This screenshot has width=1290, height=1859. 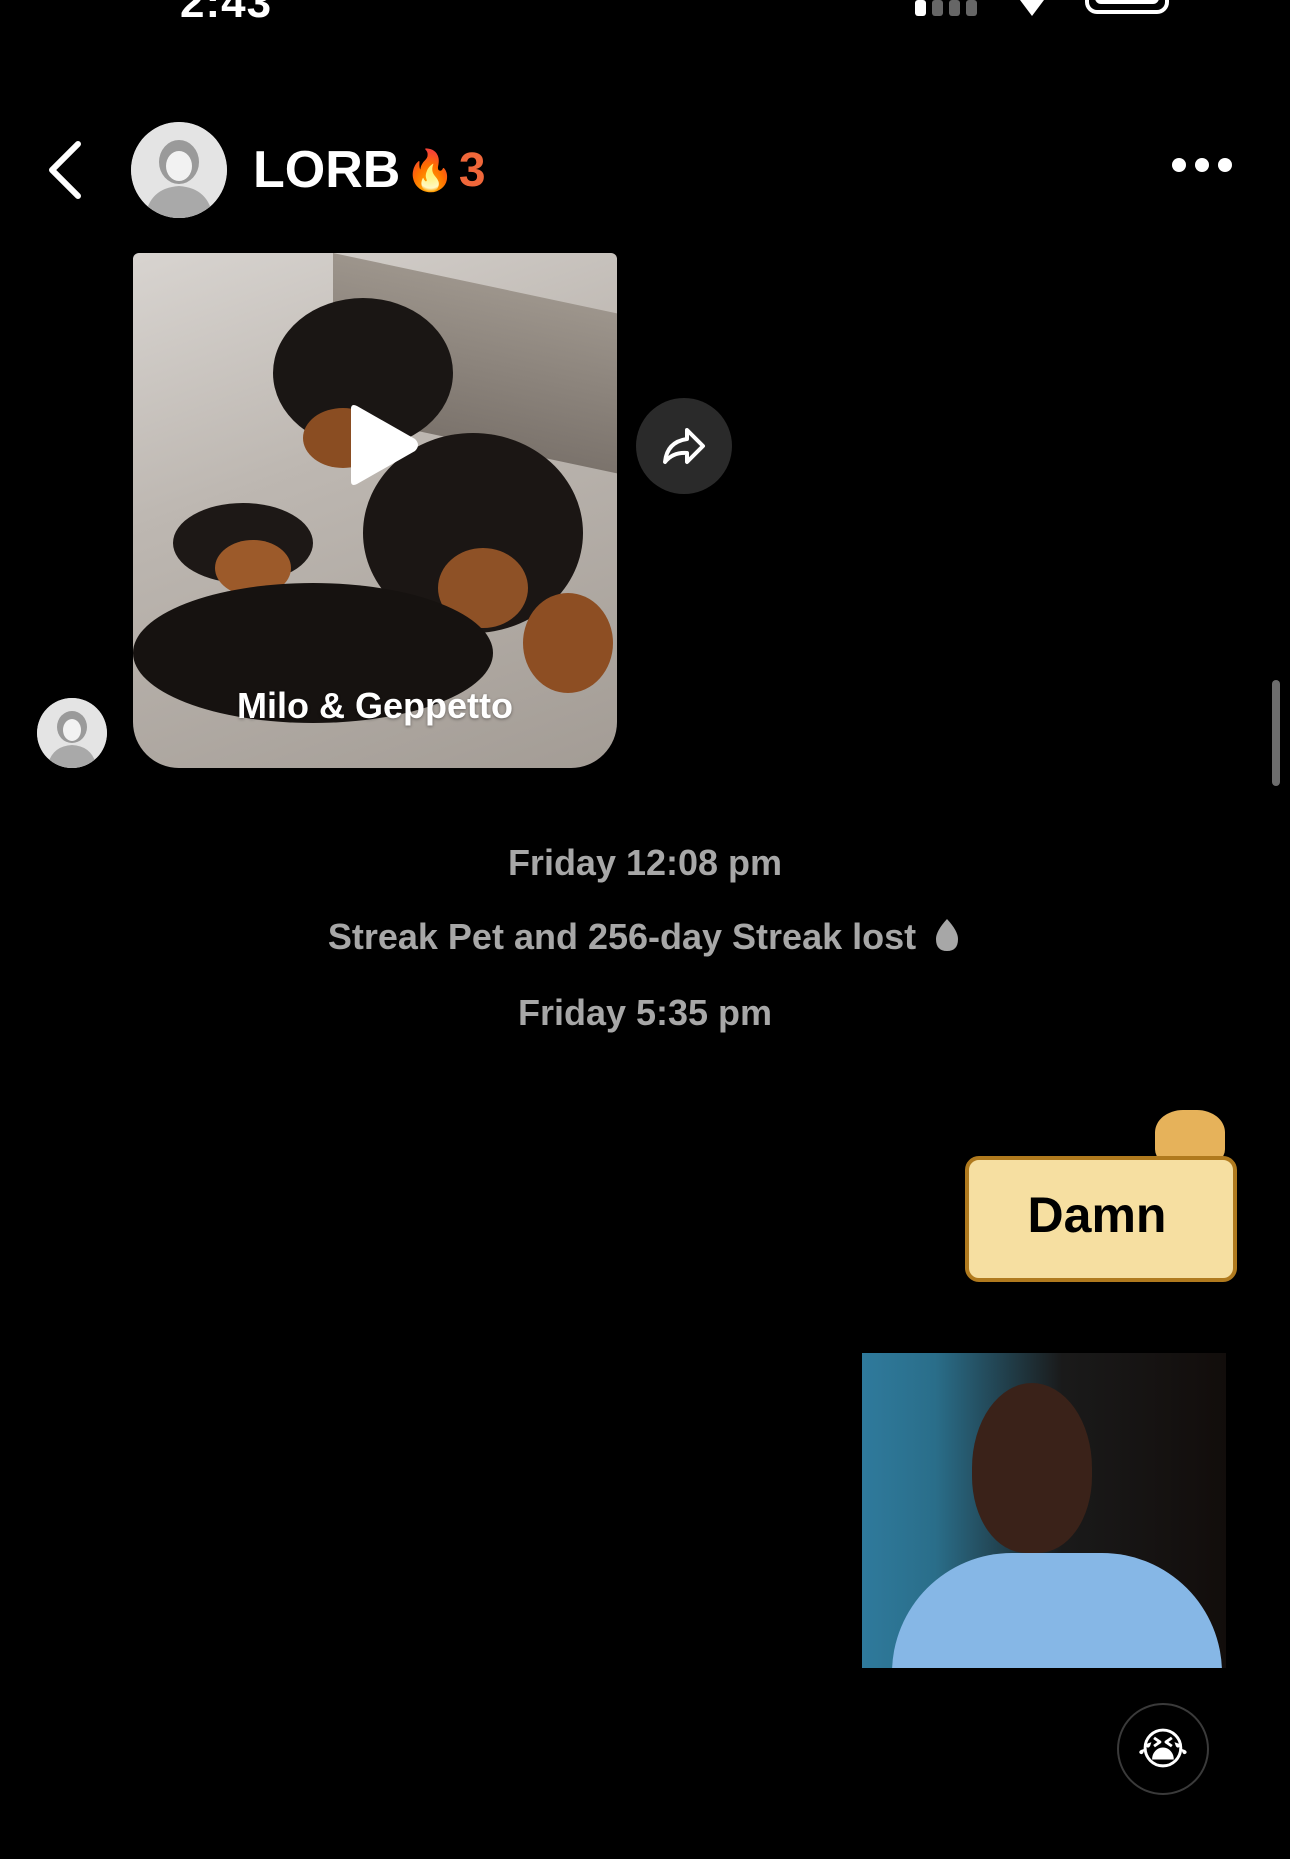 What do you see at coordinates (1032, 8) in the screenshot?
I see `wifi-icon` at bounding box center [1032, 8].